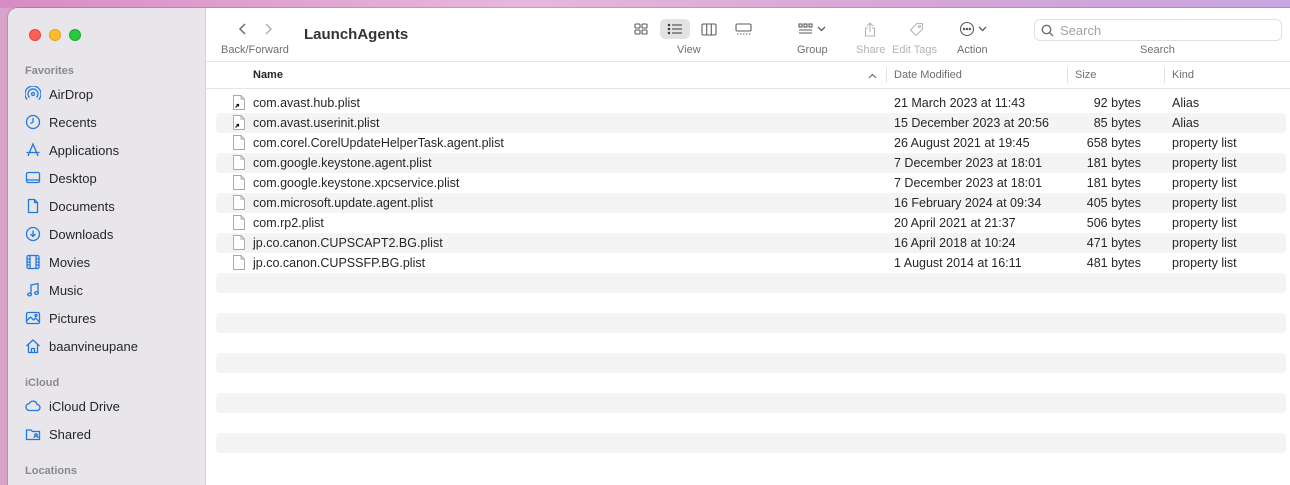  I want to click on window-title: LaunchAgents, so click(356, 34).